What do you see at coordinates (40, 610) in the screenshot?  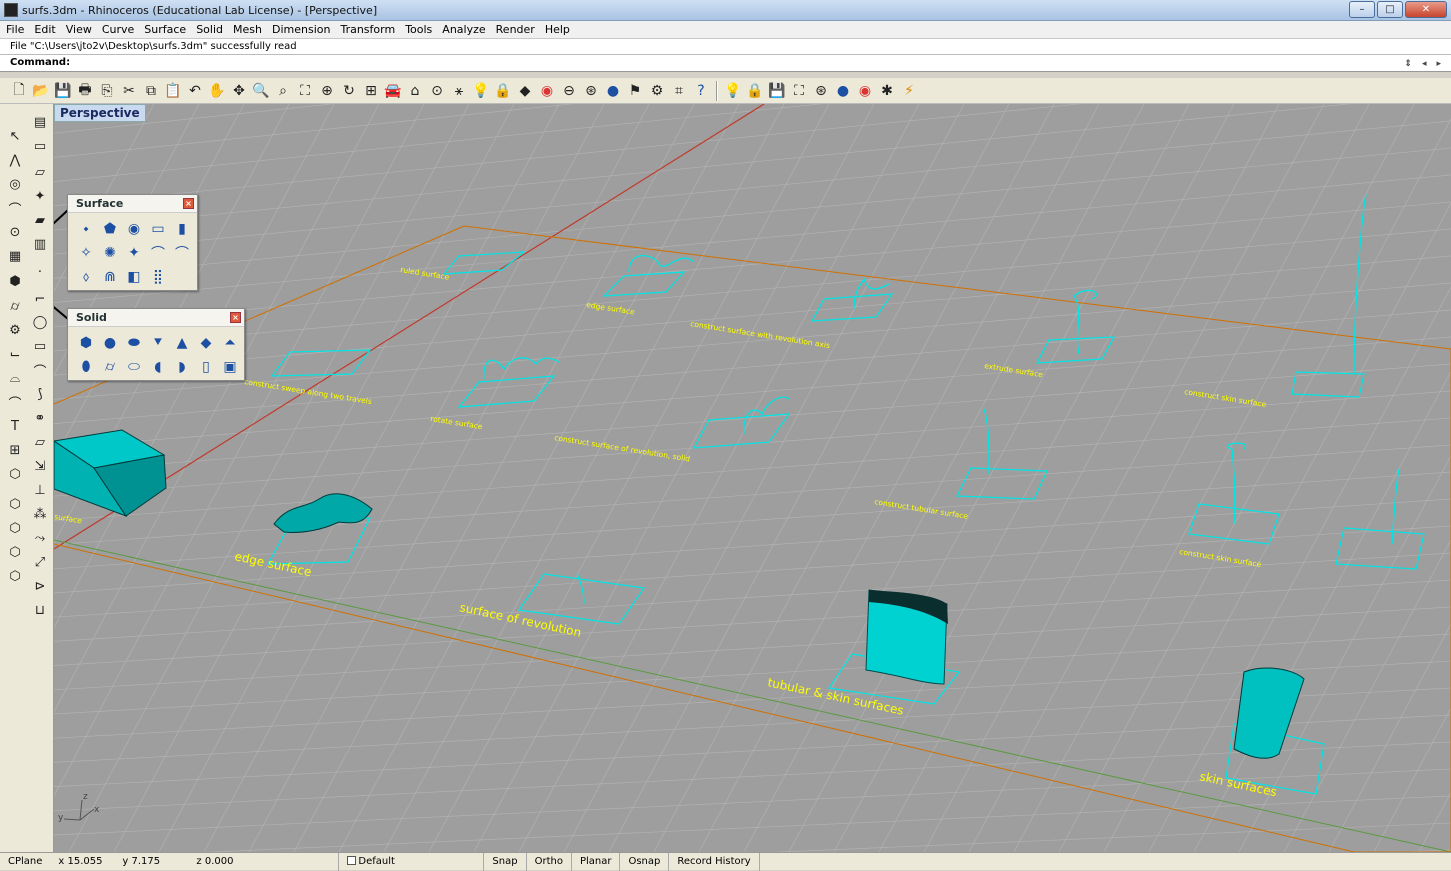 I see `ruler-icon: ⊔` at bounding box center [40, 610].